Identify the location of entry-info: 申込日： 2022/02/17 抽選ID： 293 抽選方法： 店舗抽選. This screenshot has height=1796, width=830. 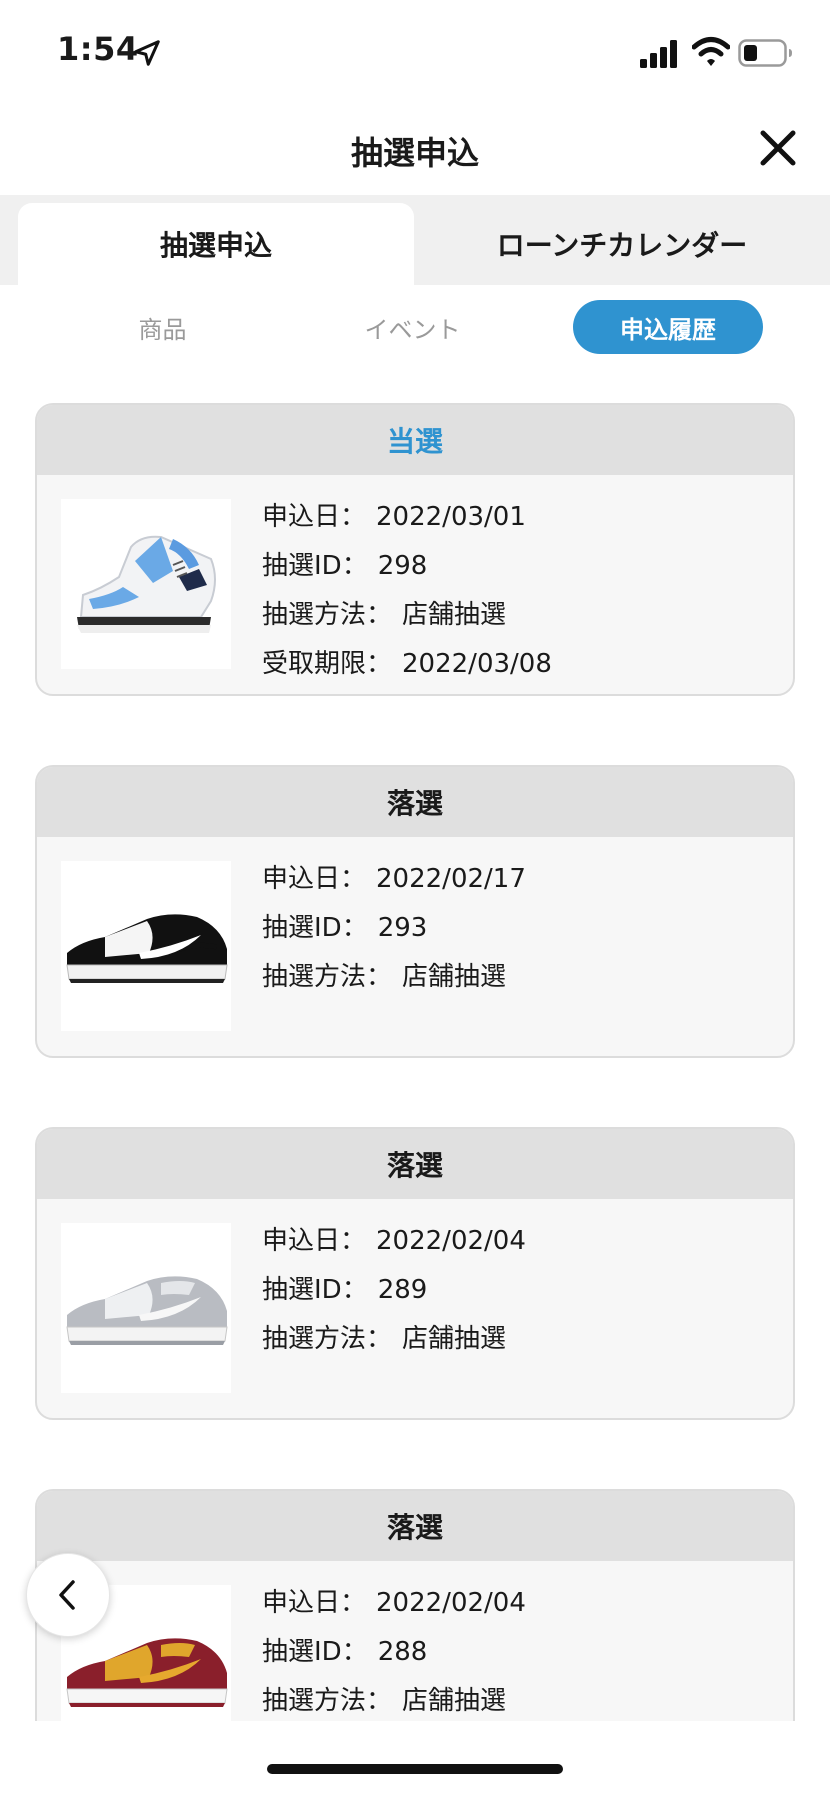
(394, 928).